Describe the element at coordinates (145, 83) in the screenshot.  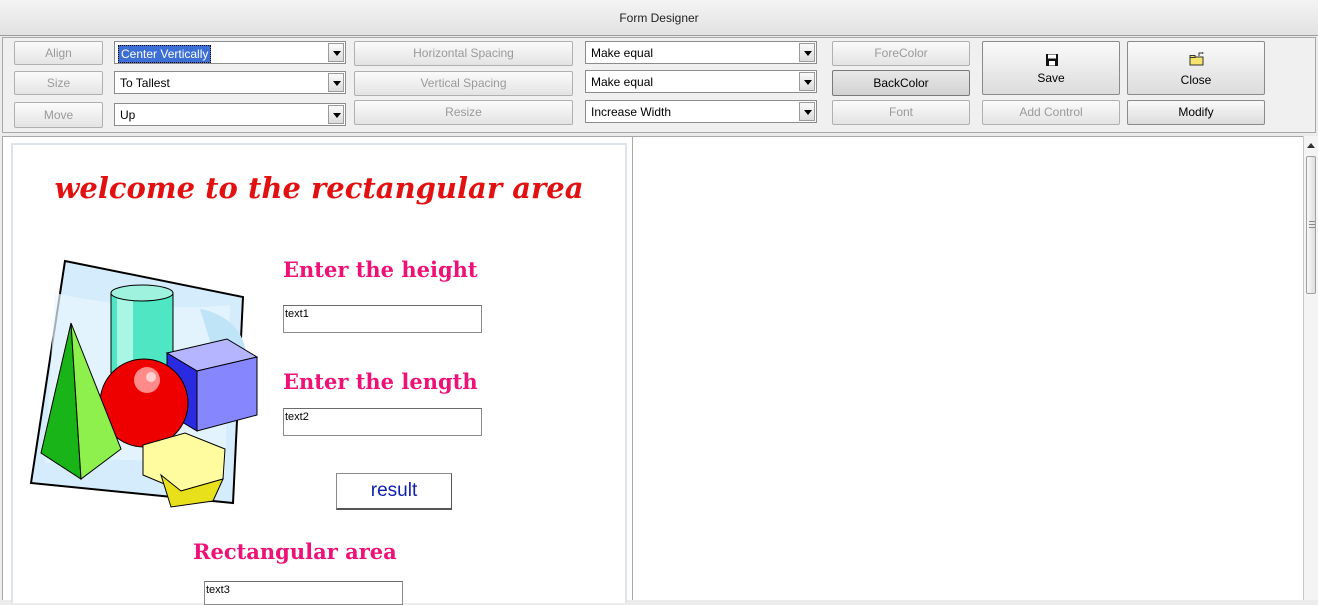
I see `size-mode-value: To Tallest` at that location.